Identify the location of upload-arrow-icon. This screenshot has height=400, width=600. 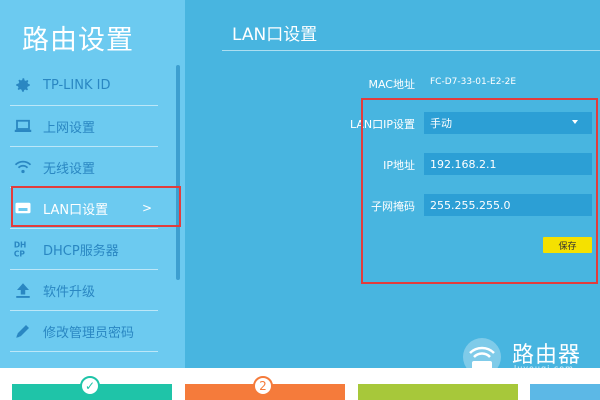
(23, 290).